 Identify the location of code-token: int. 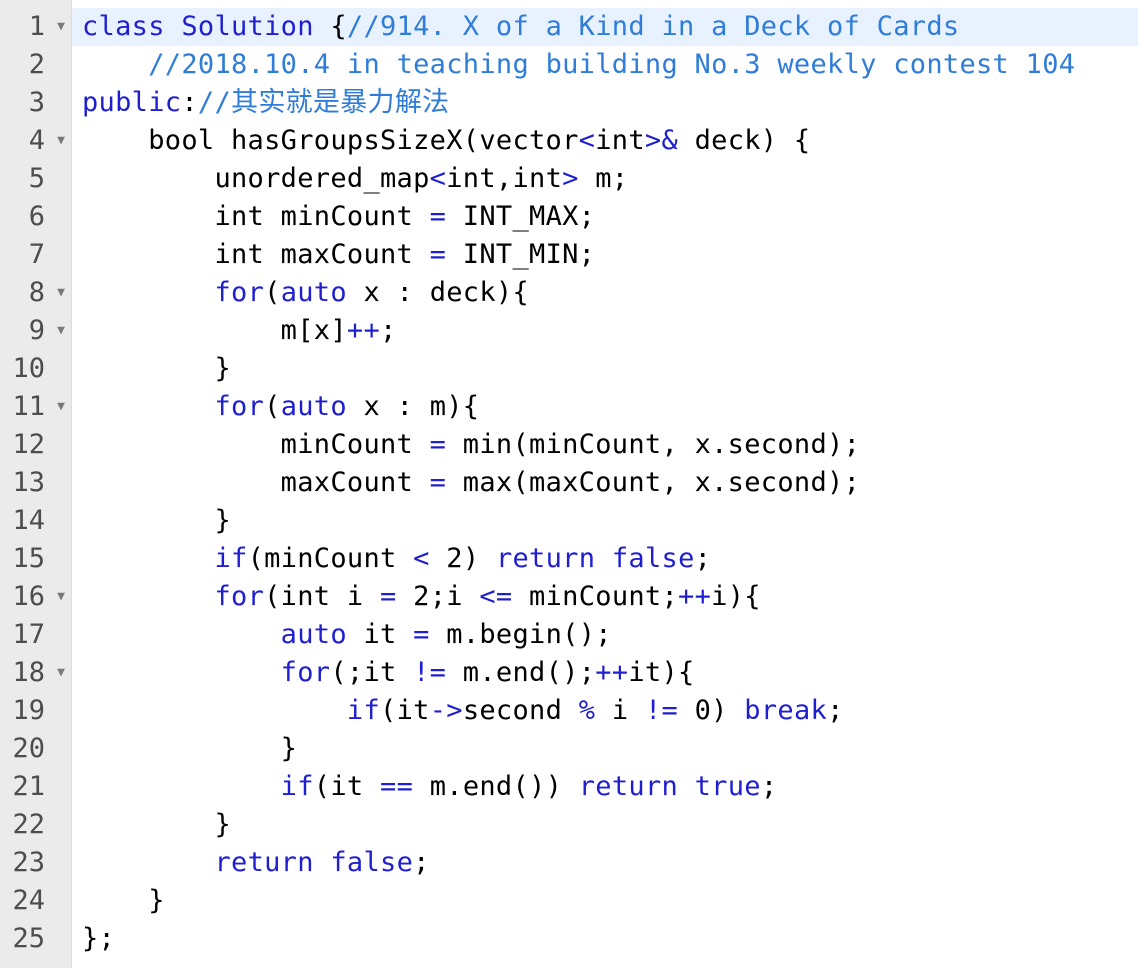
(620, 140).